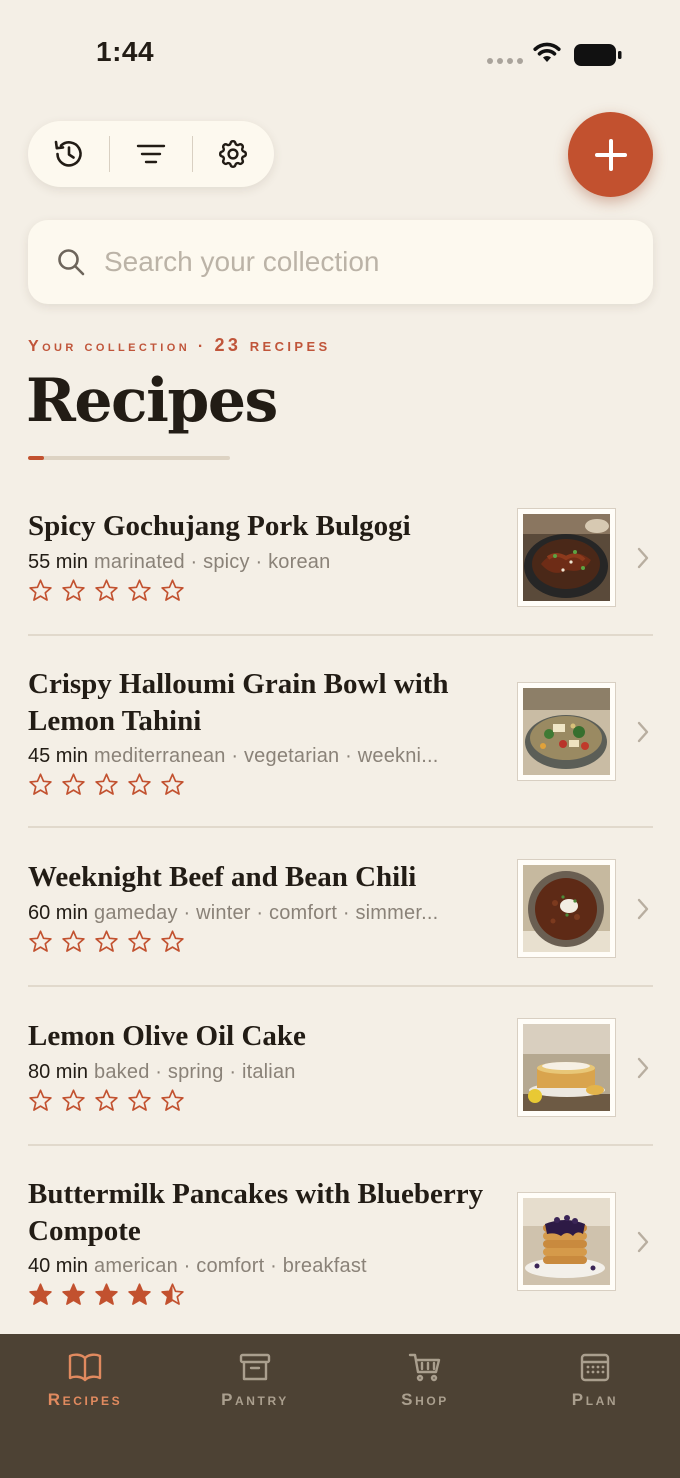 The width and height of the screenshot is (680, 1478). I want to click on tab-label: Plan, so click(595, 1399).